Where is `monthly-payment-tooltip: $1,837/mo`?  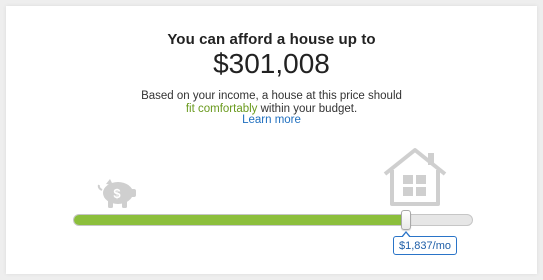
monthly-payment-tooltip: $1,837/mo is located at coordinates (425, 243).